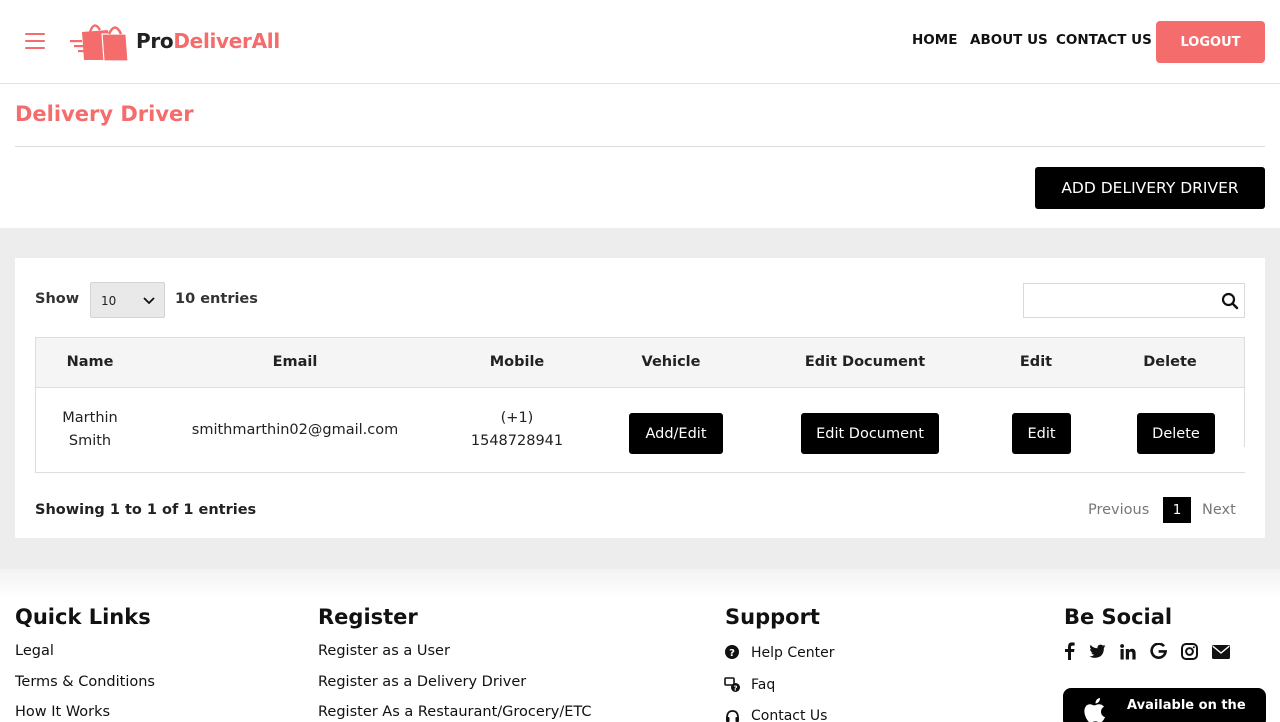 The image size is (1280, 722). Describe the element at coordinates (1118, 510) in the screenshot. I see `pagination-previous: Previous` at that location.